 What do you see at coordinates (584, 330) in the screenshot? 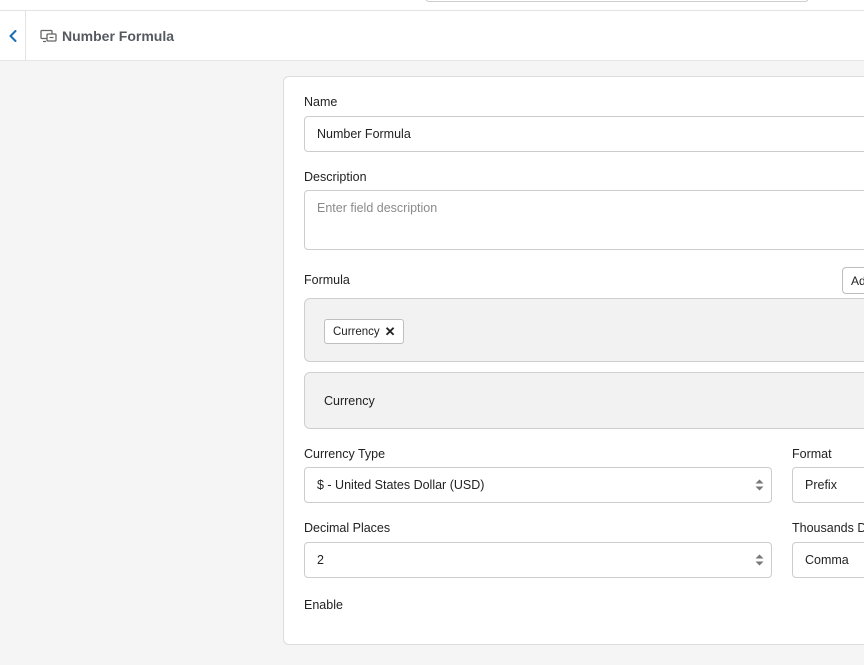
I see `formula-editor: Currency ✕` at bounding box center [584, 330].